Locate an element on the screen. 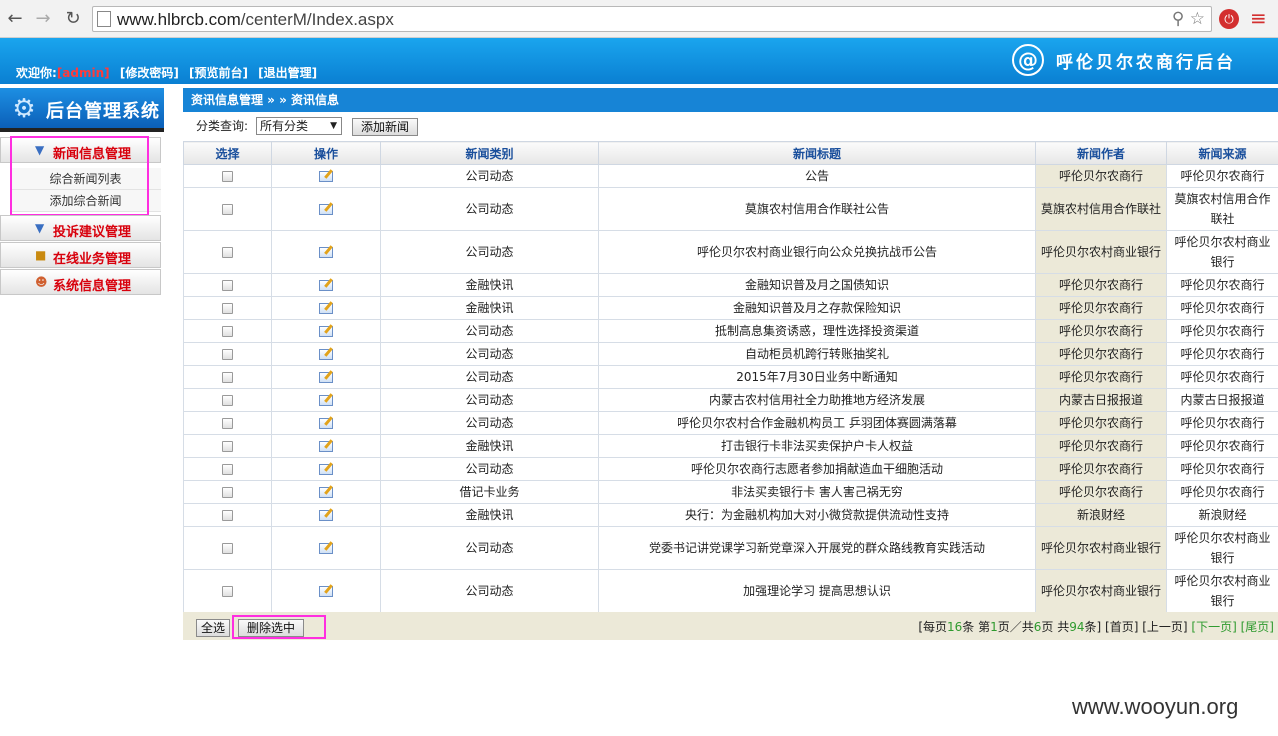  sidebar-item-complaints: ▼ 投诉建议管理 is located at coordinates (80, 228).